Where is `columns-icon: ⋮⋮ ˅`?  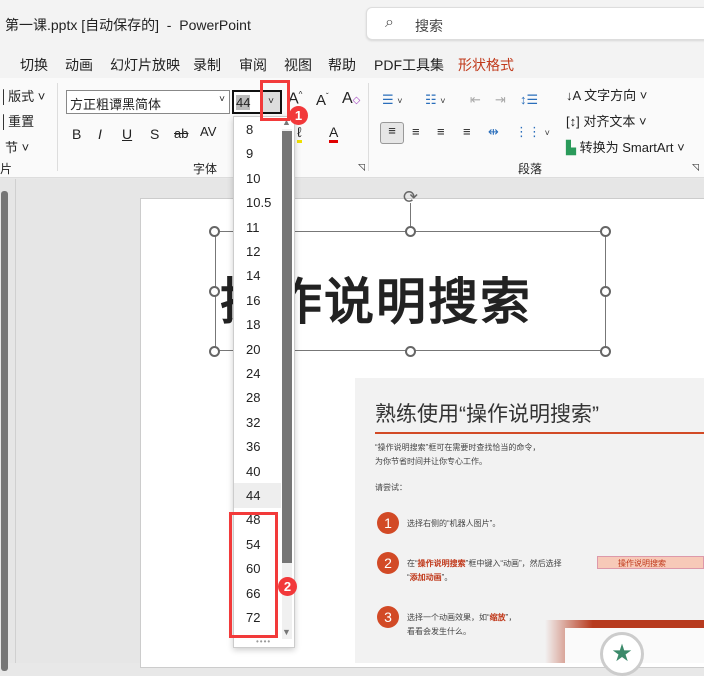 columns-icon: ⋮⋮ ˅ is located at coordinates (532, 132).